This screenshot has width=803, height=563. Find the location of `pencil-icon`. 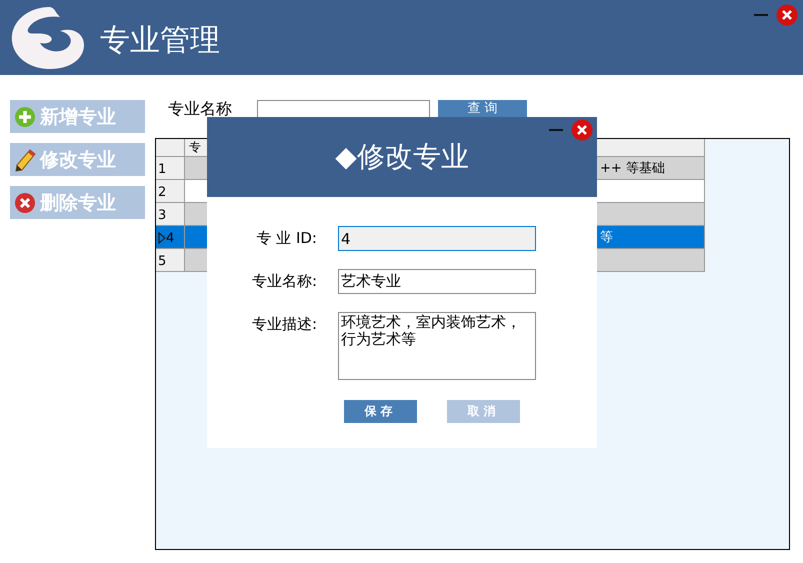

pencil-icon is located at coordinates (25, 160).